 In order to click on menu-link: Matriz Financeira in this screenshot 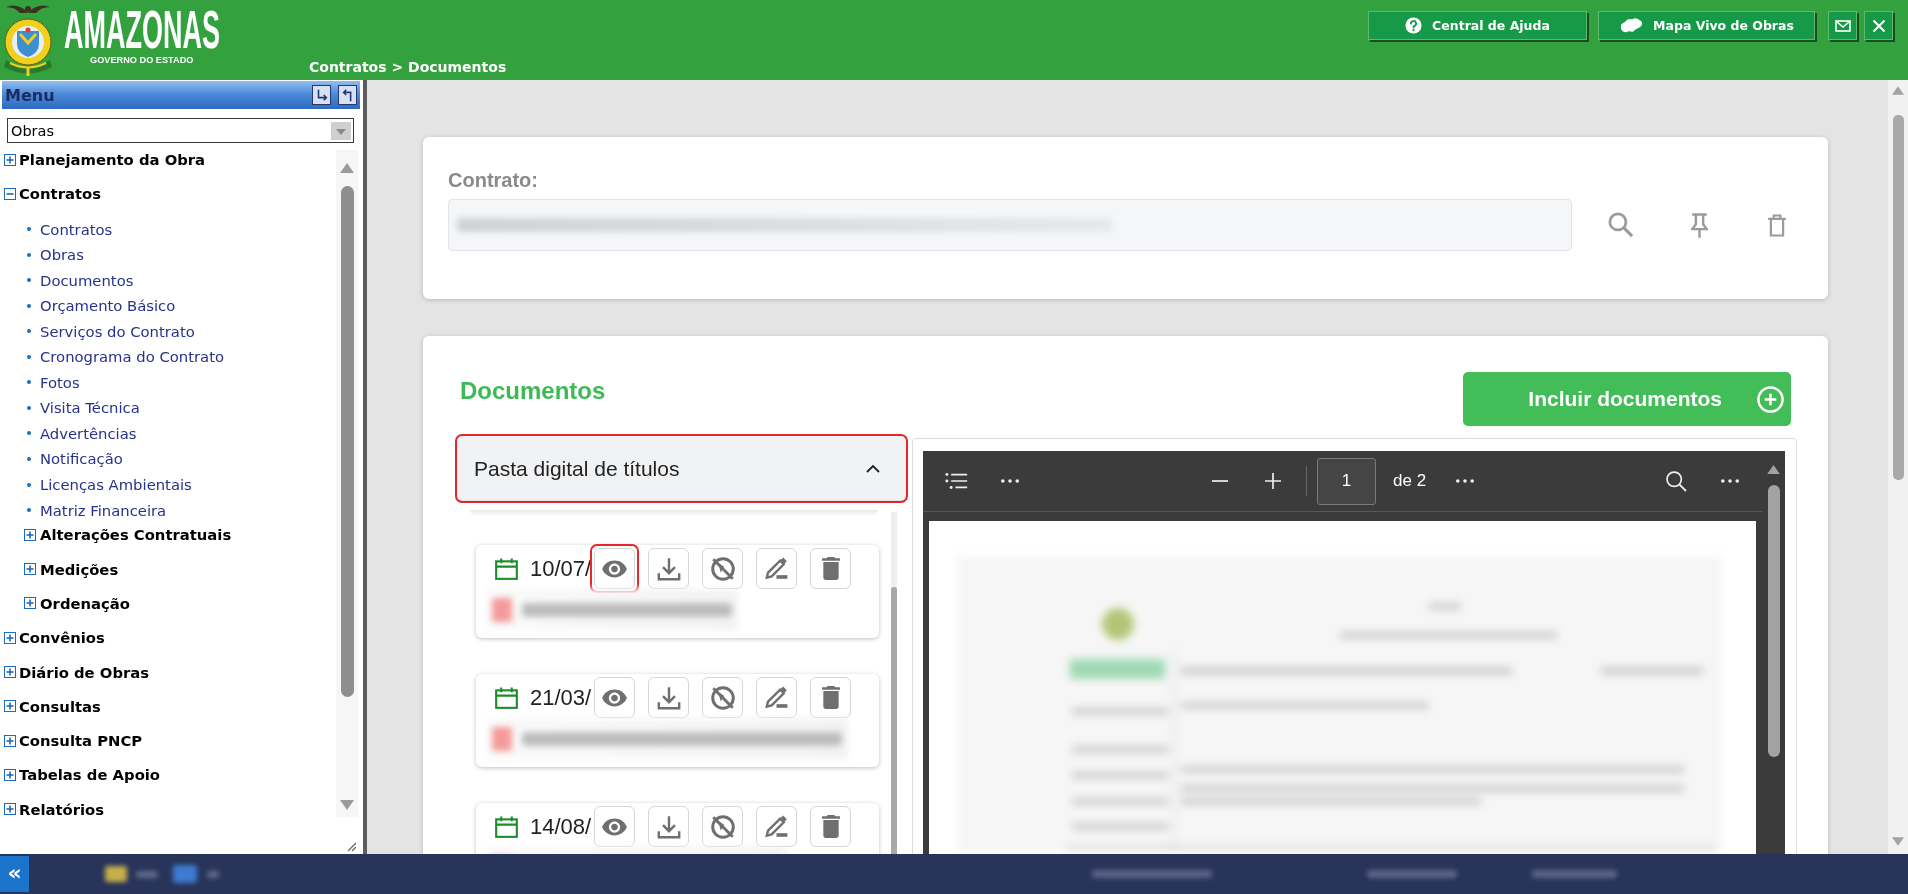, I will do `click(178, 510)`.